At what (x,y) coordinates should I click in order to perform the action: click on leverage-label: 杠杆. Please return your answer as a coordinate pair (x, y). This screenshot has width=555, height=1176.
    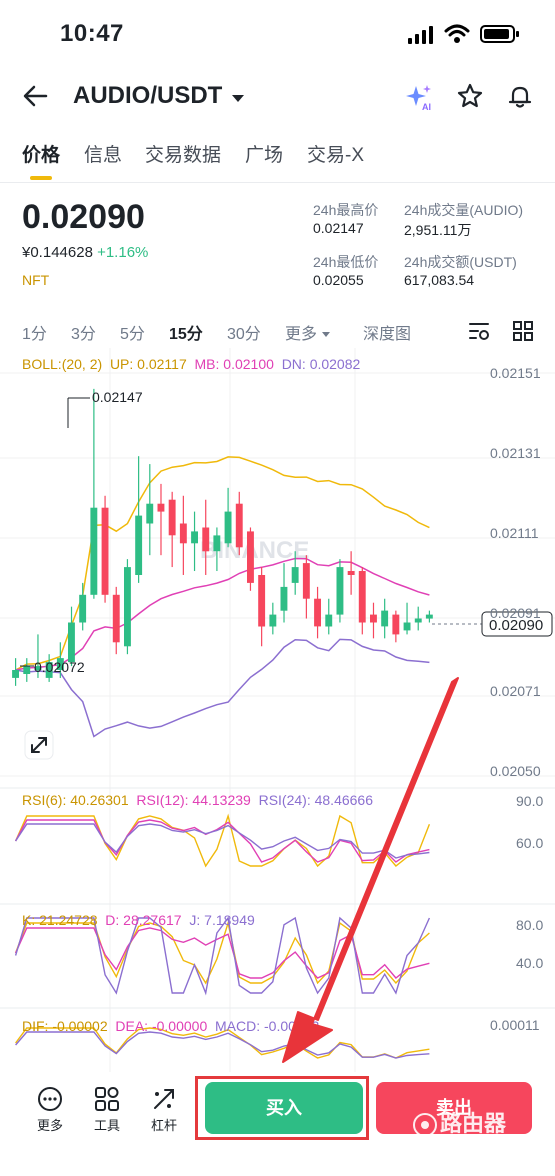
    Looking at the image, I should click on (163, 1125).